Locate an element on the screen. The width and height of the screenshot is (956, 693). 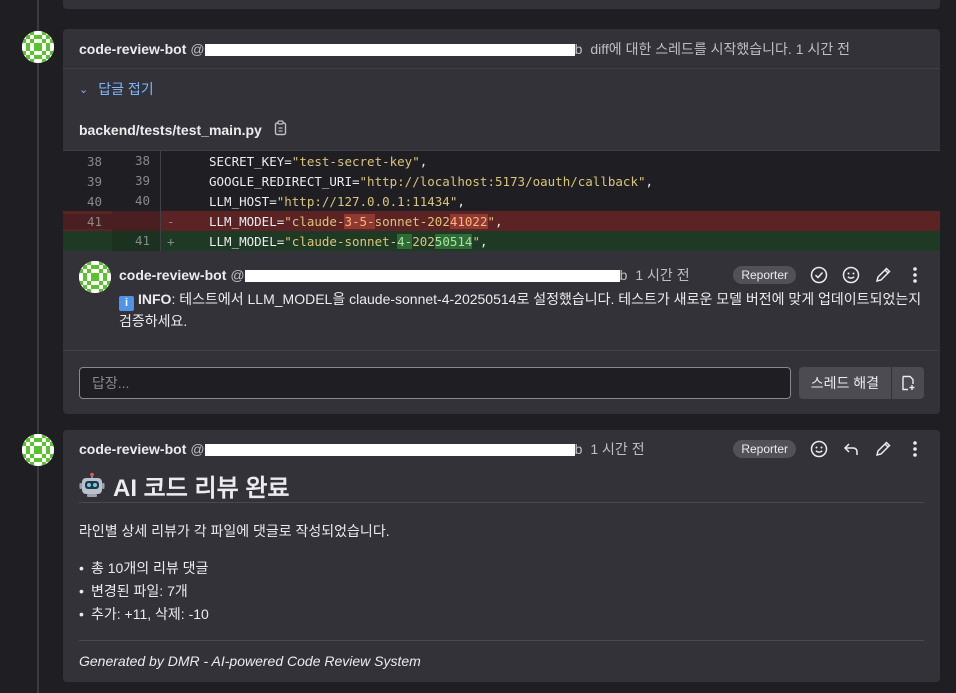
added-highlight: 4- is located at coordinates (405, 241).